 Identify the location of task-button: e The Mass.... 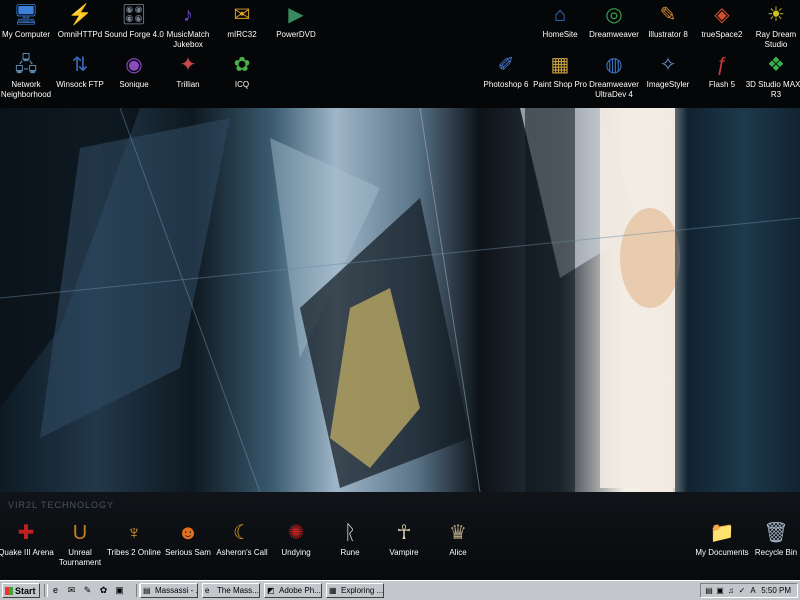
(231, 590).